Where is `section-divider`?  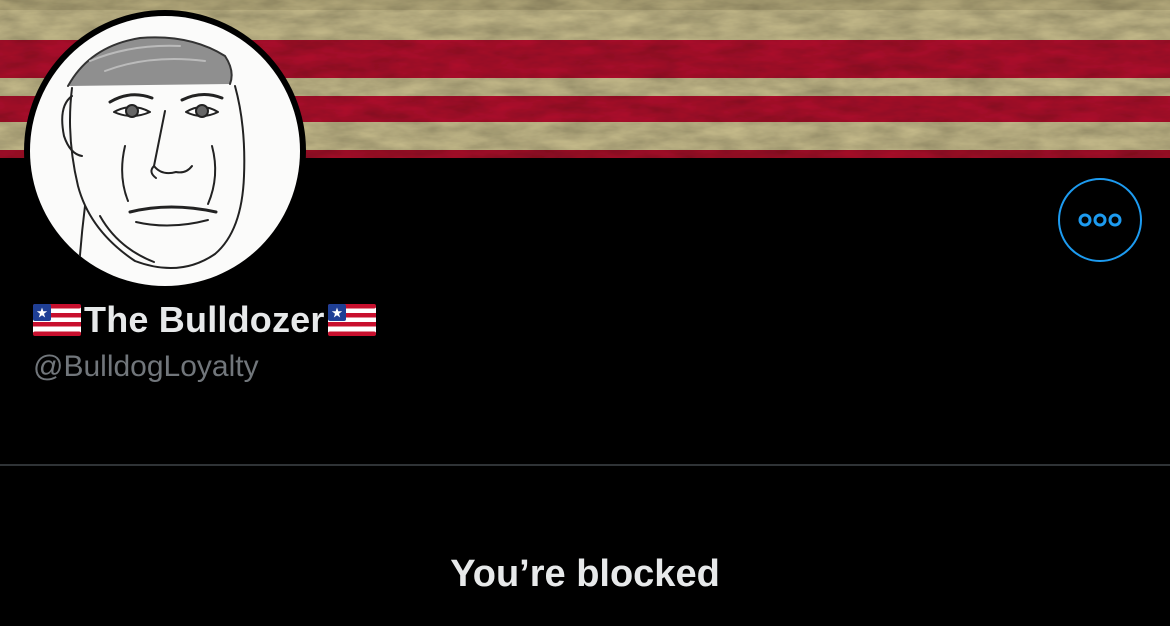 section-divider is located at coordinates (585, 465).